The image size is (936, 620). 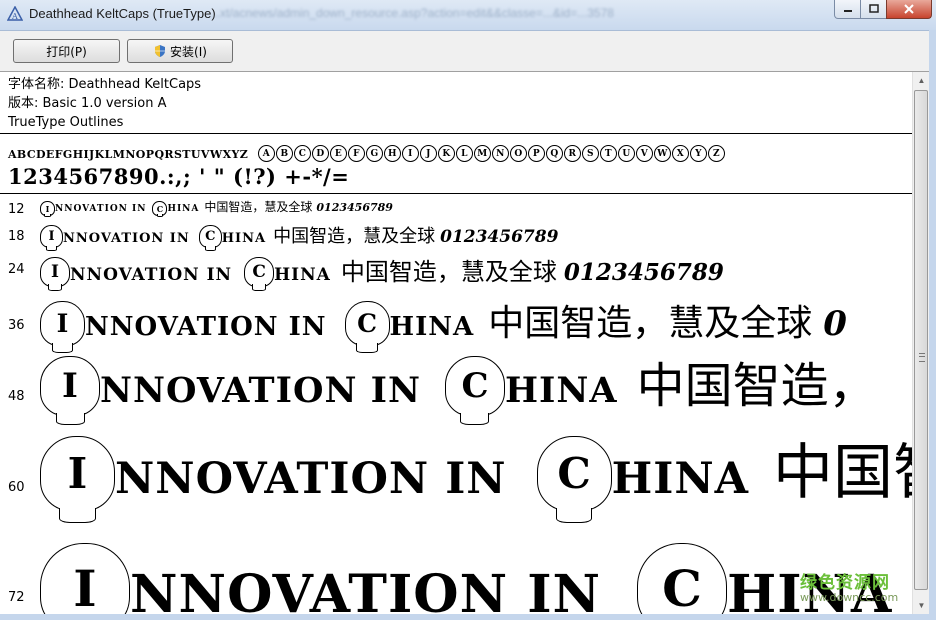 I want to click on install-button-label: 安装(I), so click(x=188, y=51).